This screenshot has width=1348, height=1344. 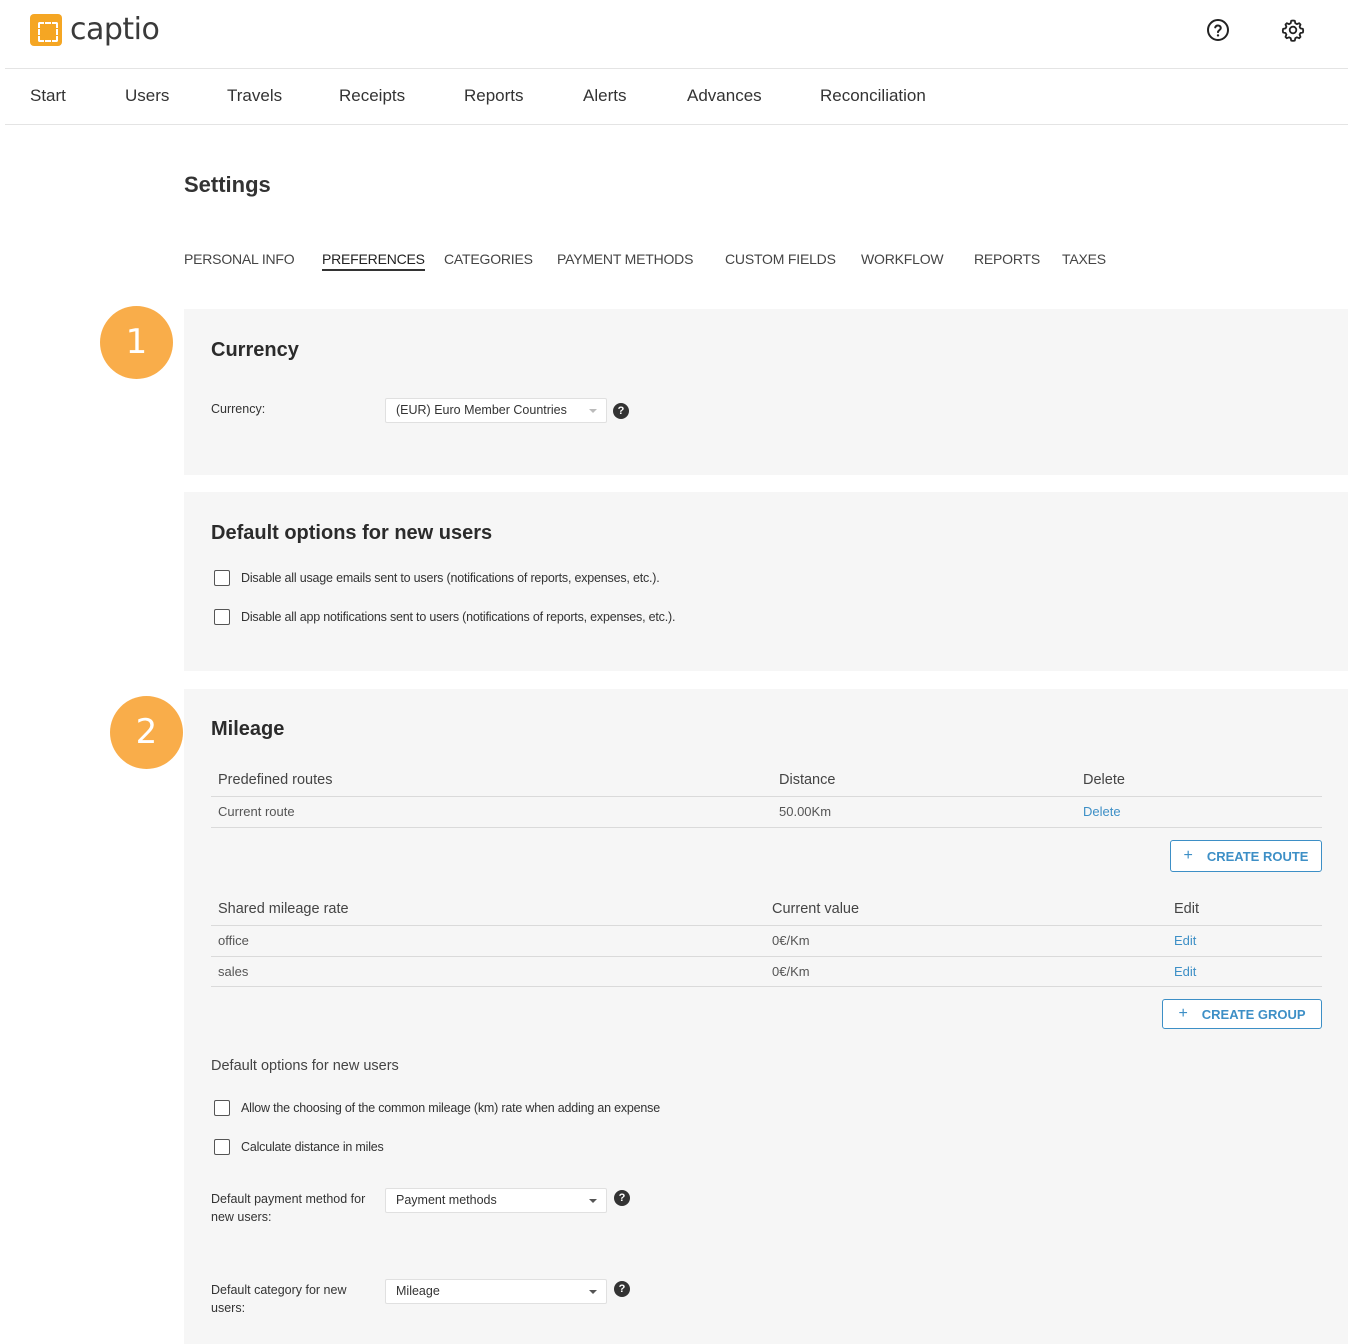 I want to click on currency-label: Currency:, so click(x=238, y=409).